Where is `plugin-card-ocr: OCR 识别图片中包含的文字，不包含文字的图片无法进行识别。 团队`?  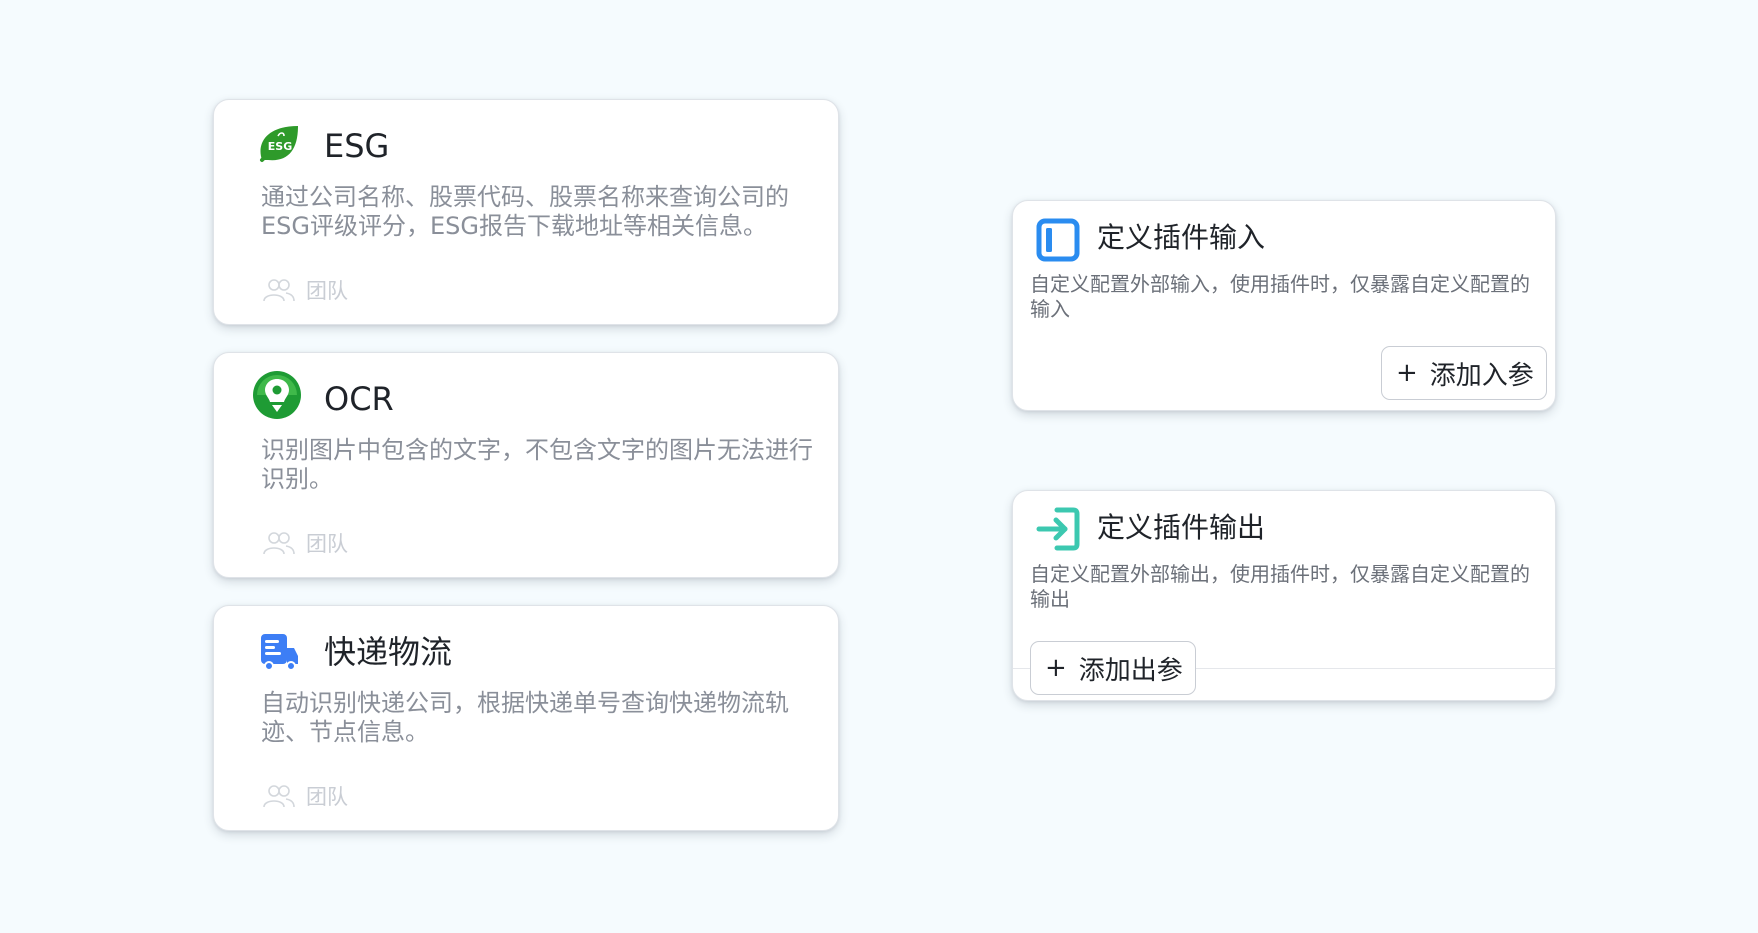 plugin-card-ocr: OCR 识别图片中包含的文字，不包含文字的图片无法进行识别。 团队 is located at coordinates (526, 465).